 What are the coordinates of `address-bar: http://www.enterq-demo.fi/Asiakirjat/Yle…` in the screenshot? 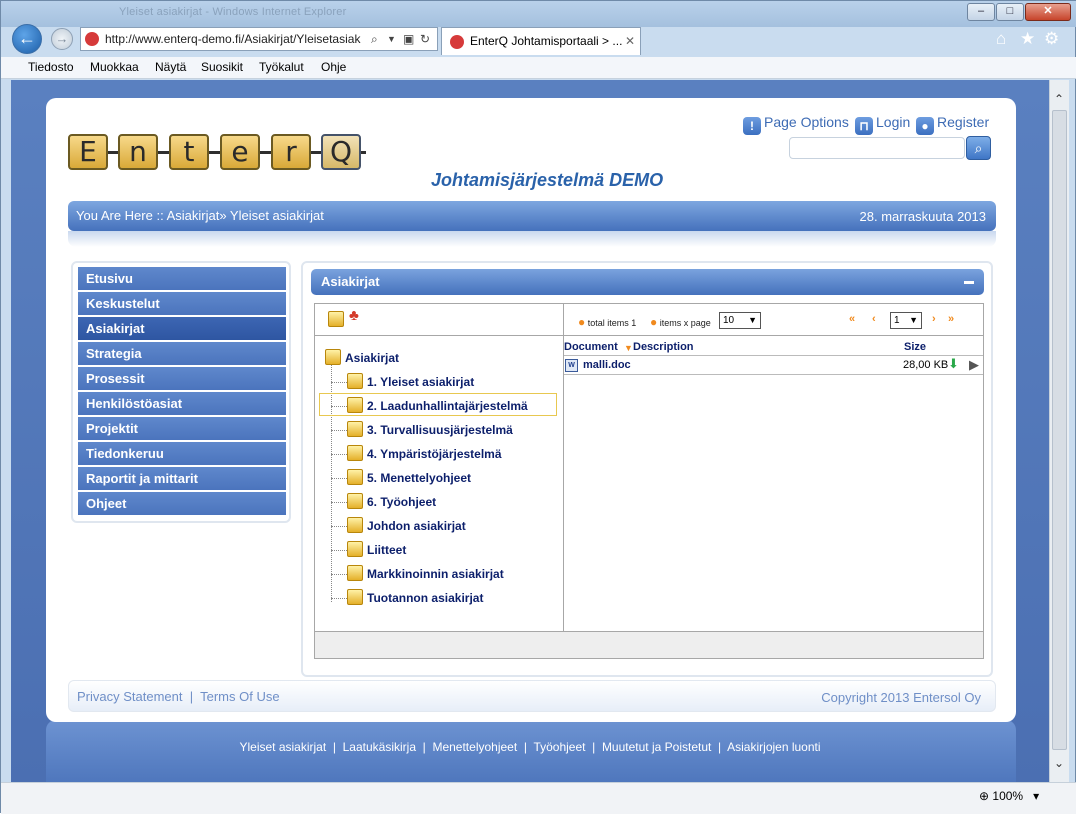 It's located at (259, 39).